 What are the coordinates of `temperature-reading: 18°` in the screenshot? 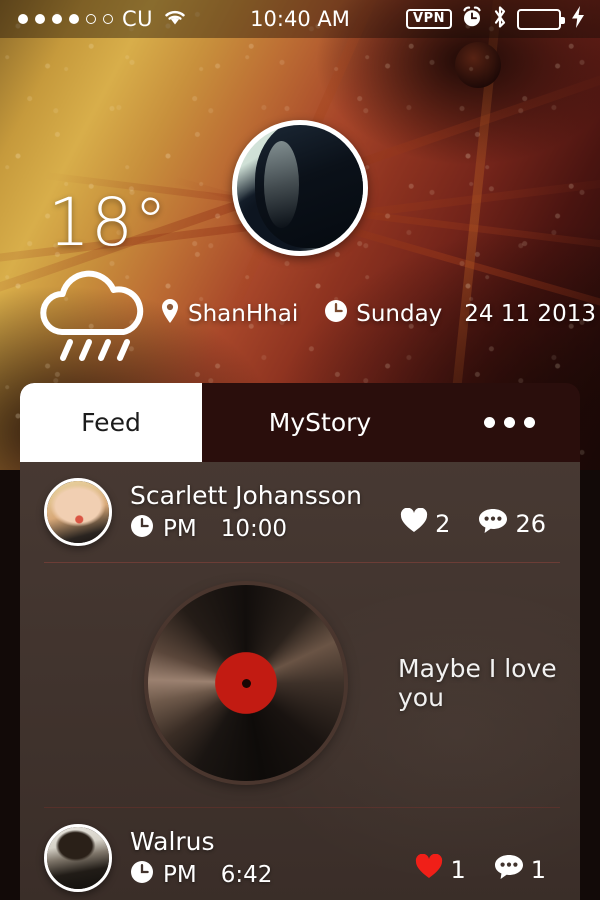 It's located at (108, 222).